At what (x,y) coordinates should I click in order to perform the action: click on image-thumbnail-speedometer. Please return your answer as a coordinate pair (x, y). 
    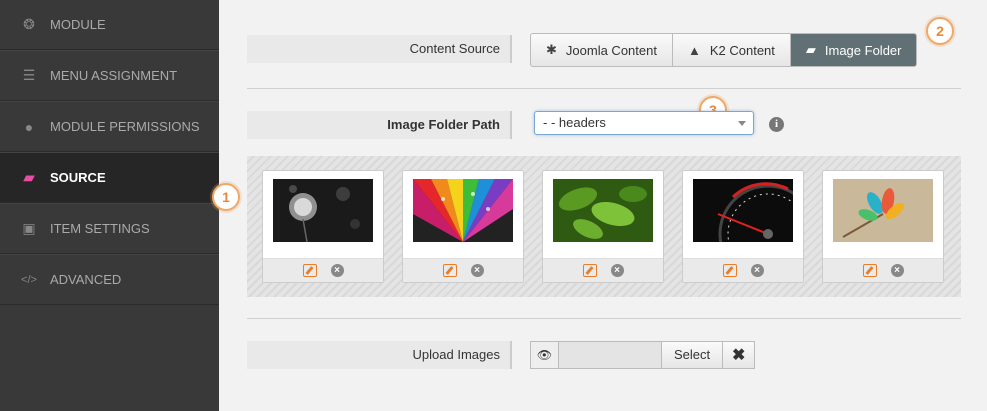
    Looking at the image, I should click on (743, 210).